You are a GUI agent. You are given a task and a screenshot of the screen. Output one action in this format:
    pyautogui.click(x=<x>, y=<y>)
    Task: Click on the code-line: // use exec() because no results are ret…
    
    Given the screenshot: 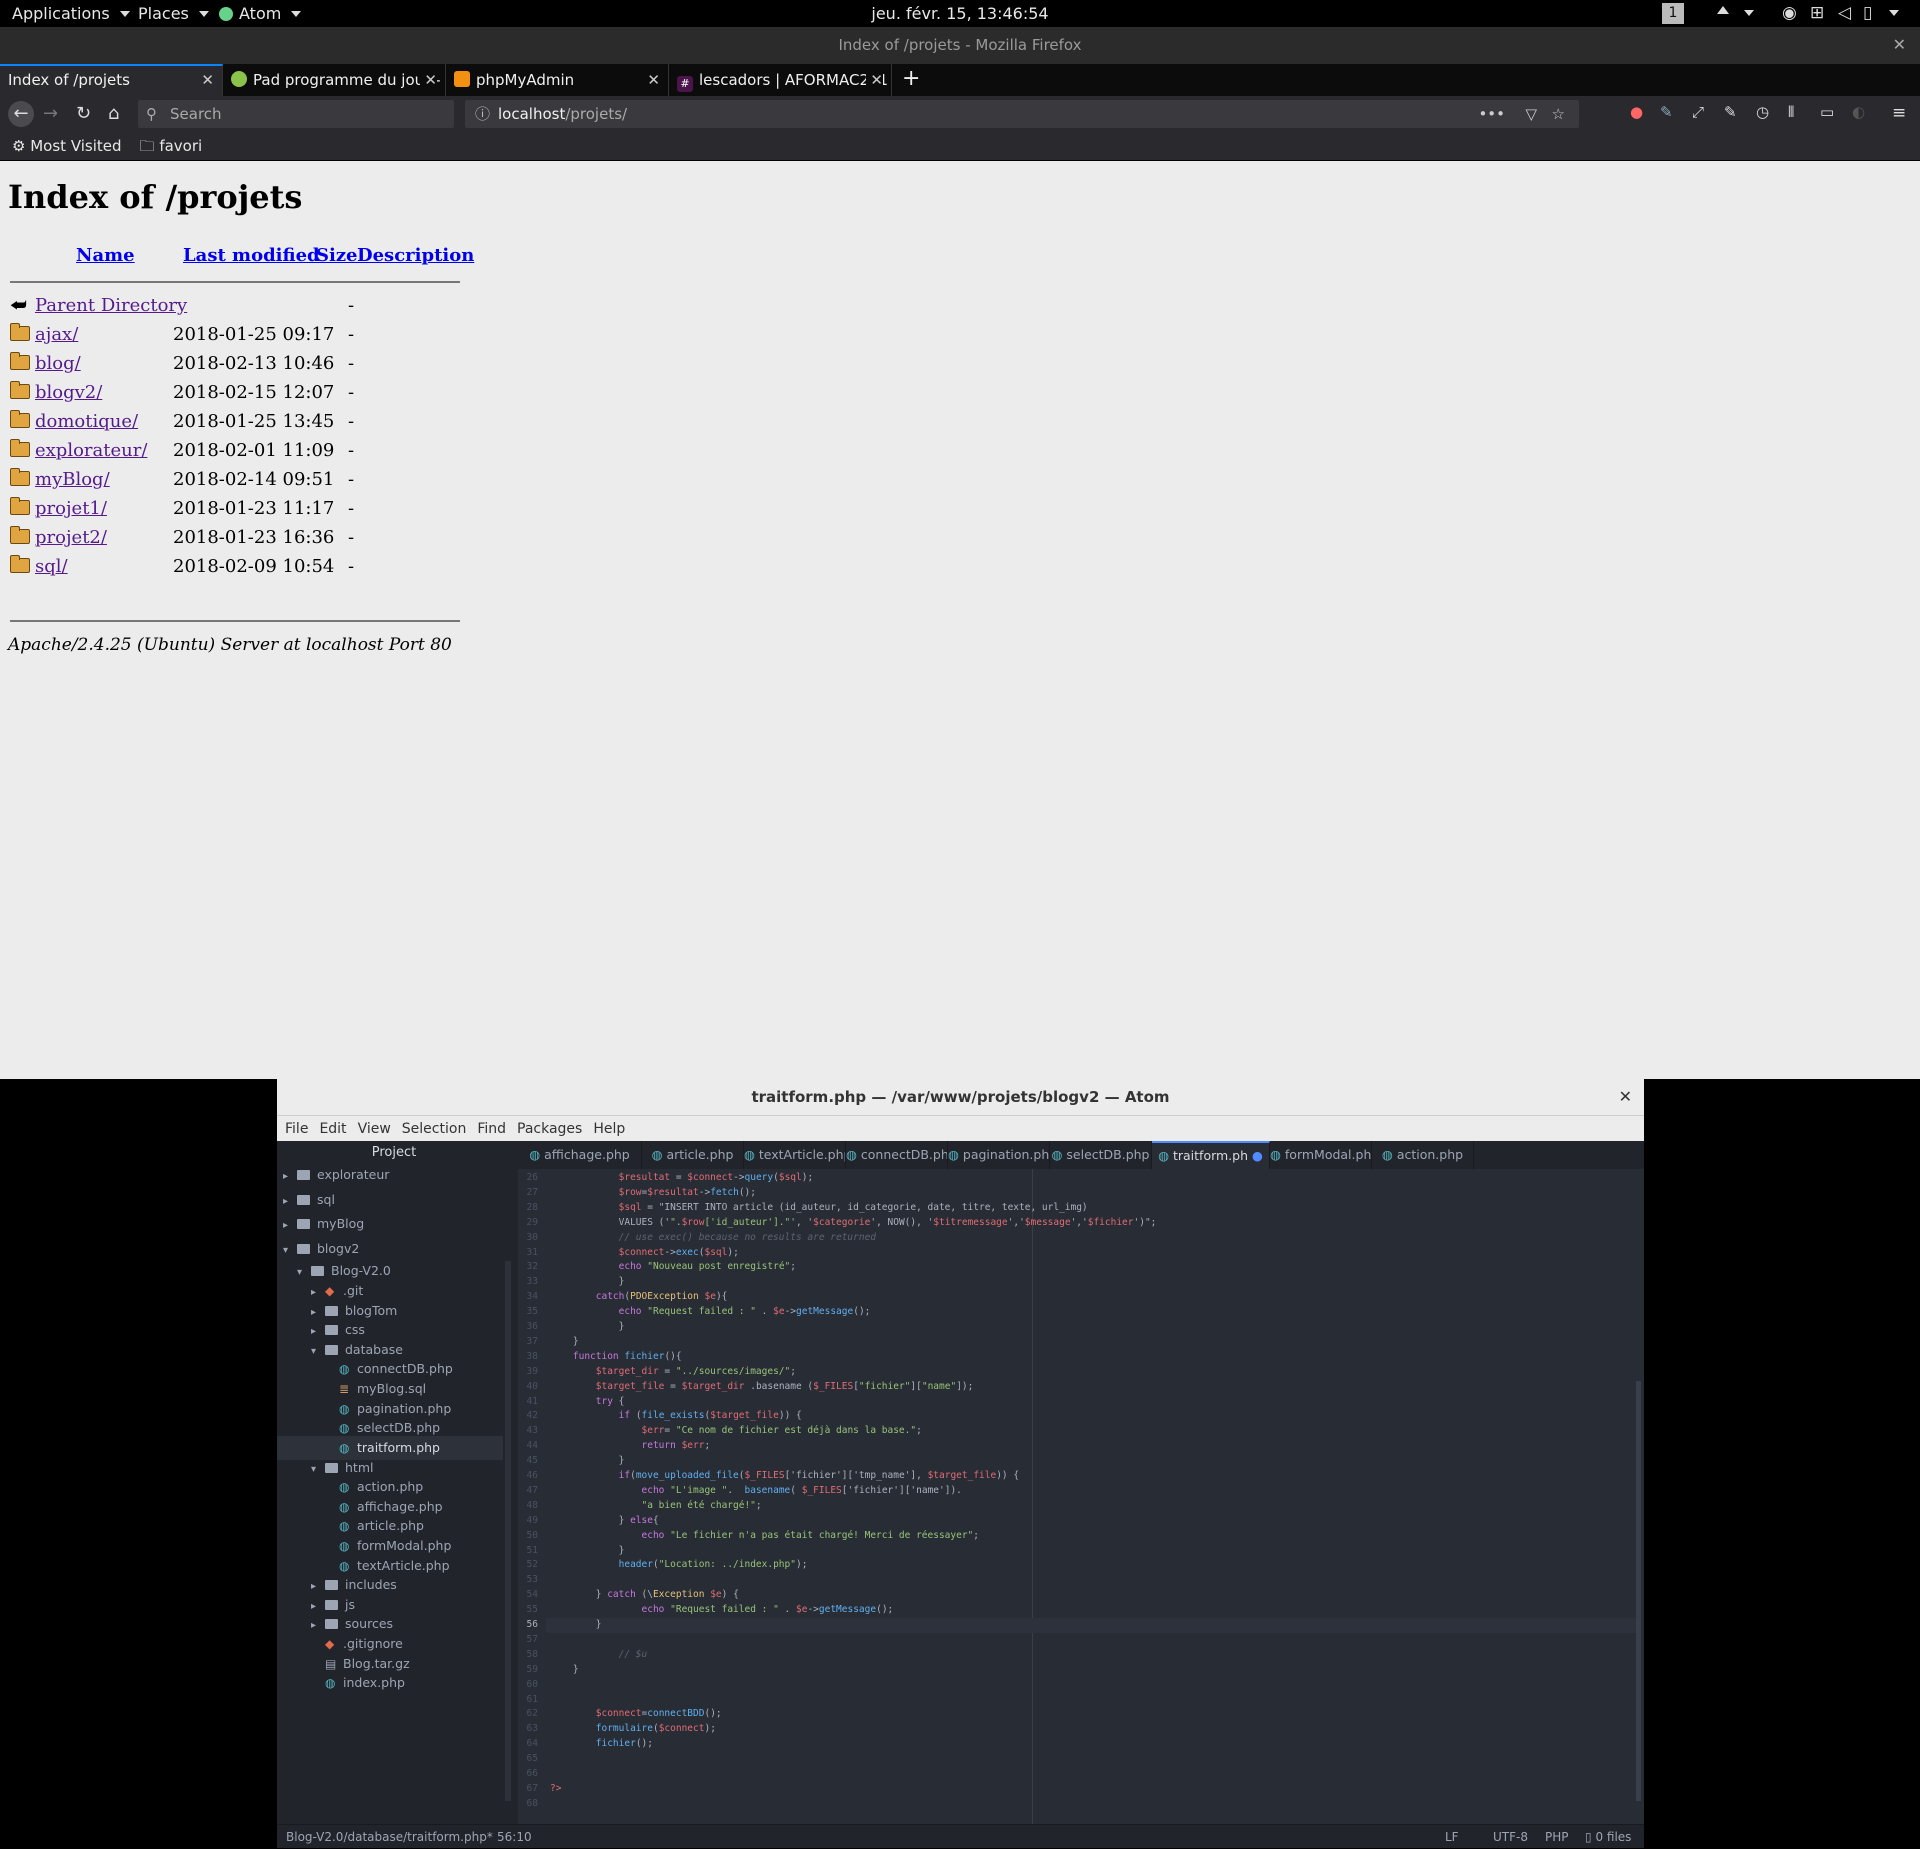 What is the action you would take?
    pyautogui.click(x=713, y=1237)
    